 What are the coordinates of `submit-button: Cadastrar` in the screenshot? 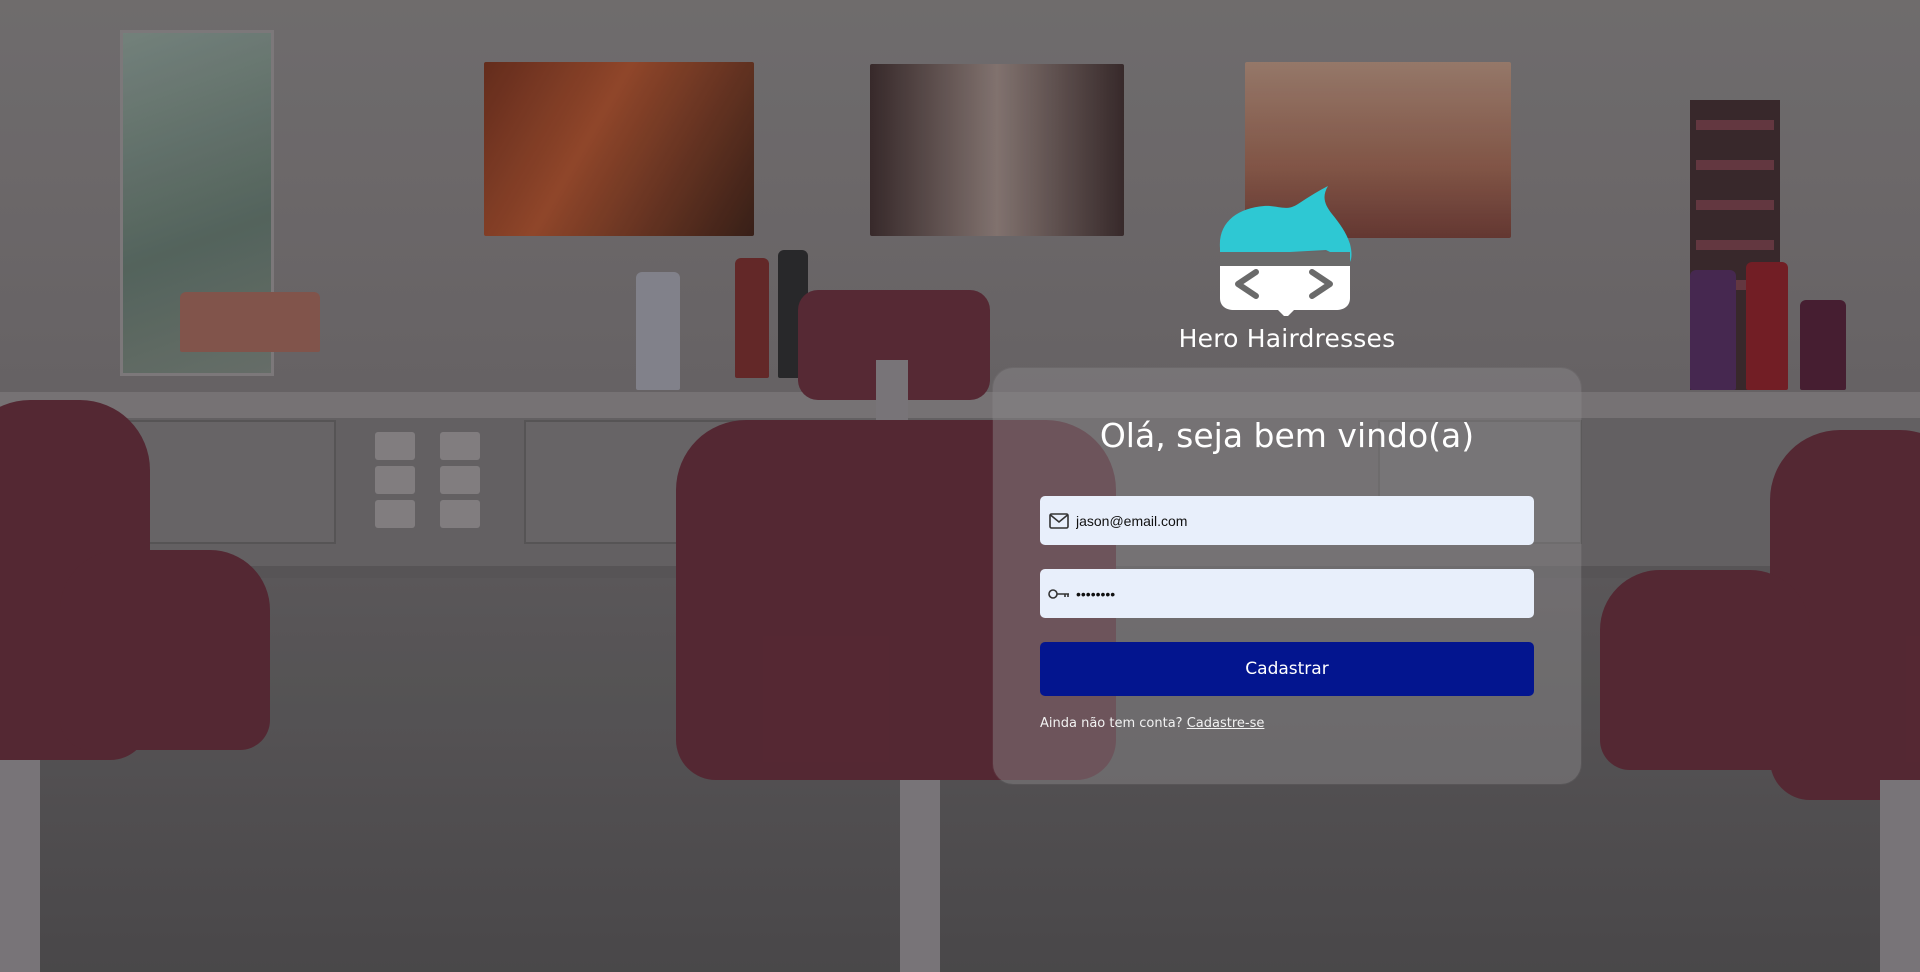 It's located at (1287, 669).